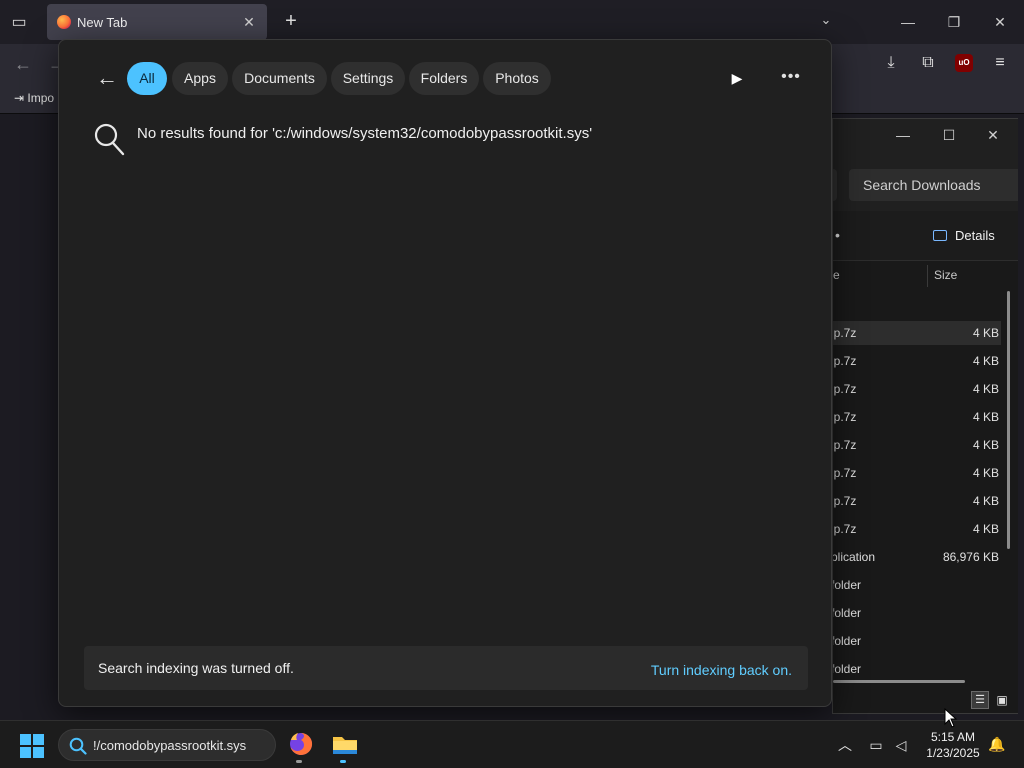 This screenshot has width=1024, height=768. Describe the element at coordinates (876, 745) in the screenshot. I see `network-icon: ▭` at that location.